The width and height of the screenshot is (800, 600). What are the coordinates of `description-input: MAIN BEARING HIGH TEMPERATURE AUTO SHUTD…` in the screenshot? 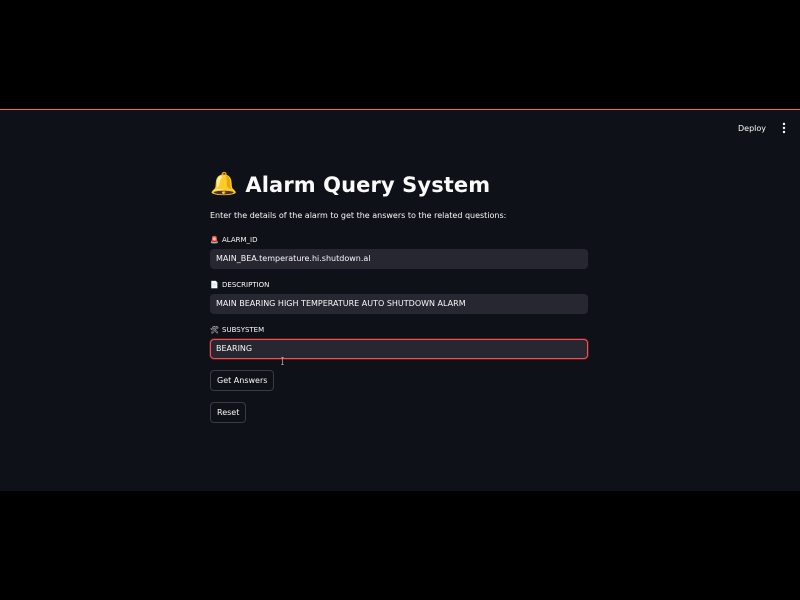 It's located at (399, 304).